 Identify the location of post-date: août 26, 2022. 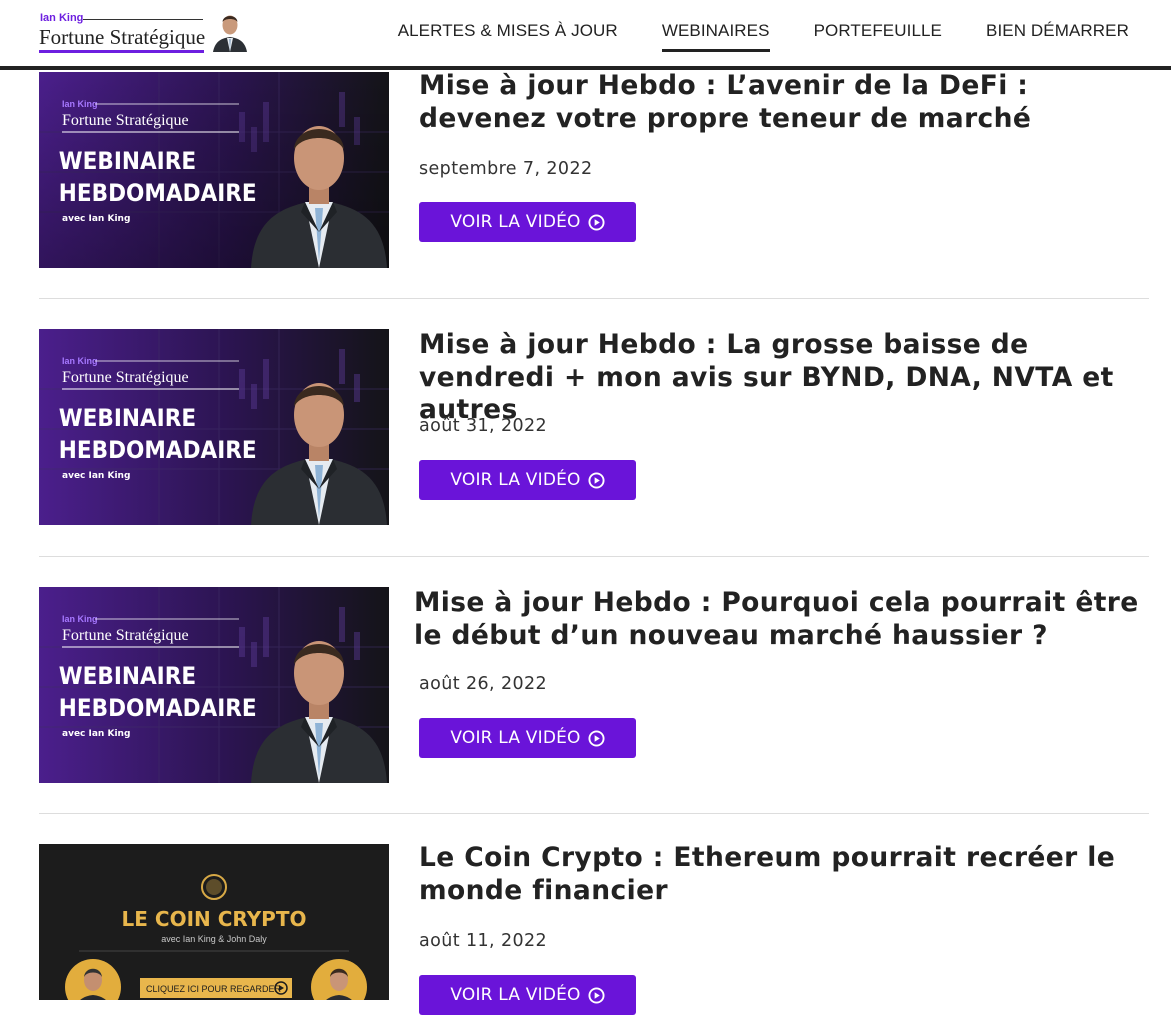
(483, 684).